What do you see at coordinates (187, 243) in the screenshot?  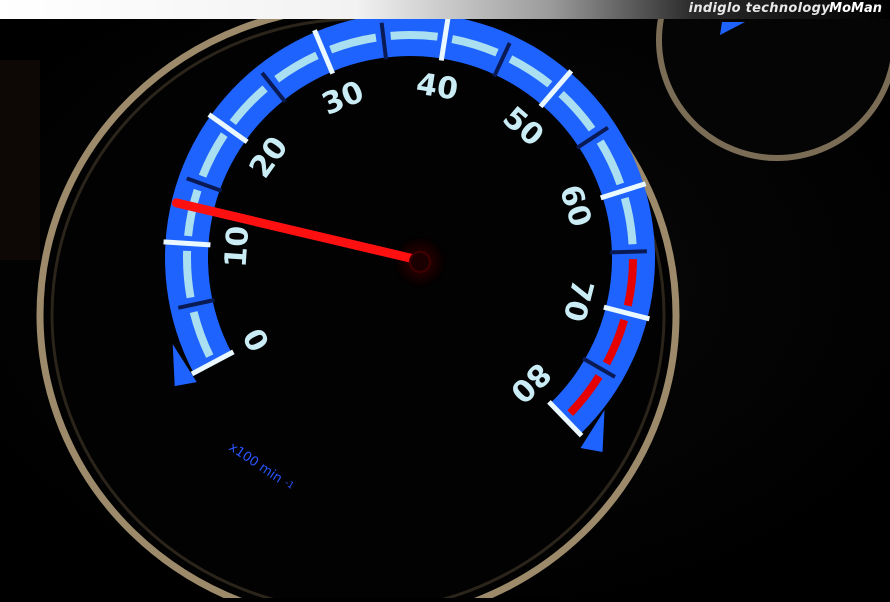 I see `major-tick` at bounding box center [187, 243].